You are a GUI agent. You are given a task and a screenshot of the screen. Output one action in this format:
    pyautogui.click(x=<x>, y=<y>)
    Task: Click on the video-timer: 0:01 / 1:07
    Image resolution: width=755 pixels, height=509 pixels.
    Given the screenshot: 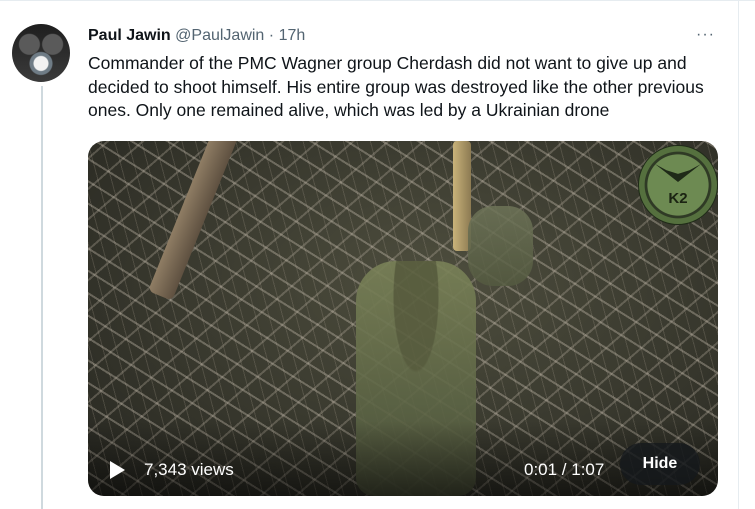 What is the action you would take?
    pyautogui.click(x=564, y=469)
    